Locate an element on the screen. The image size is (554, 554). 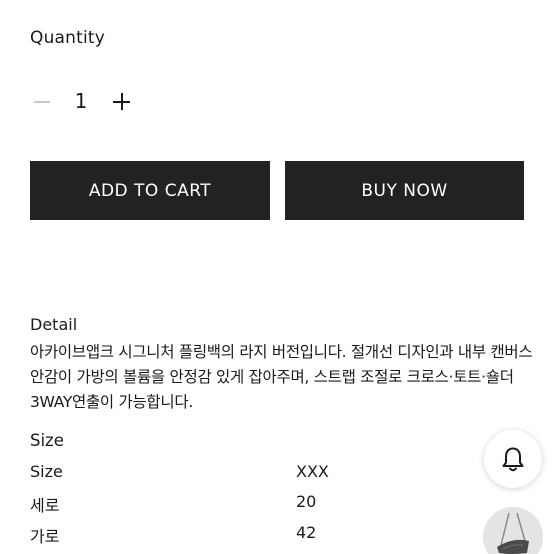
size-row: 세로 20 is located at coordinates (230, 505).